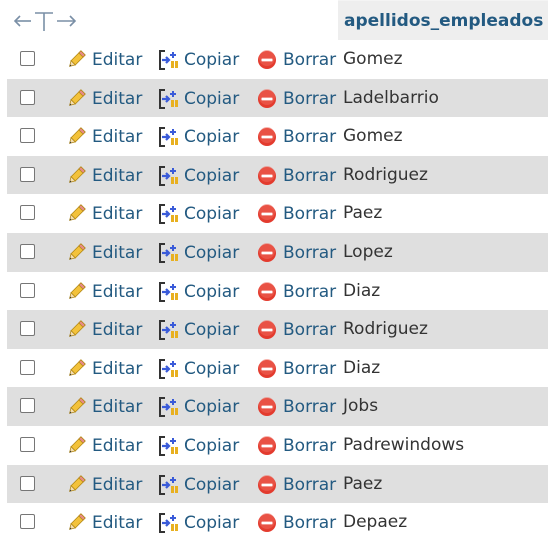 Image resolution: width=558 pixels, height=547 pixels. What do you see at coordinates (404, 444) in the screenshot?
I see `apellido-cell: Padrewindows` at bounding box center [404, 444].